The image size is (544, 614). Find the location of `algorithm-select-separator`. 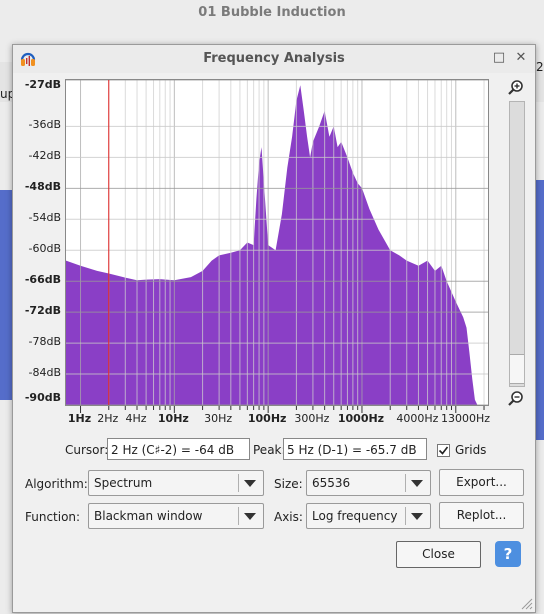

algorithm-select-separator is located at coordinates (238, 483).